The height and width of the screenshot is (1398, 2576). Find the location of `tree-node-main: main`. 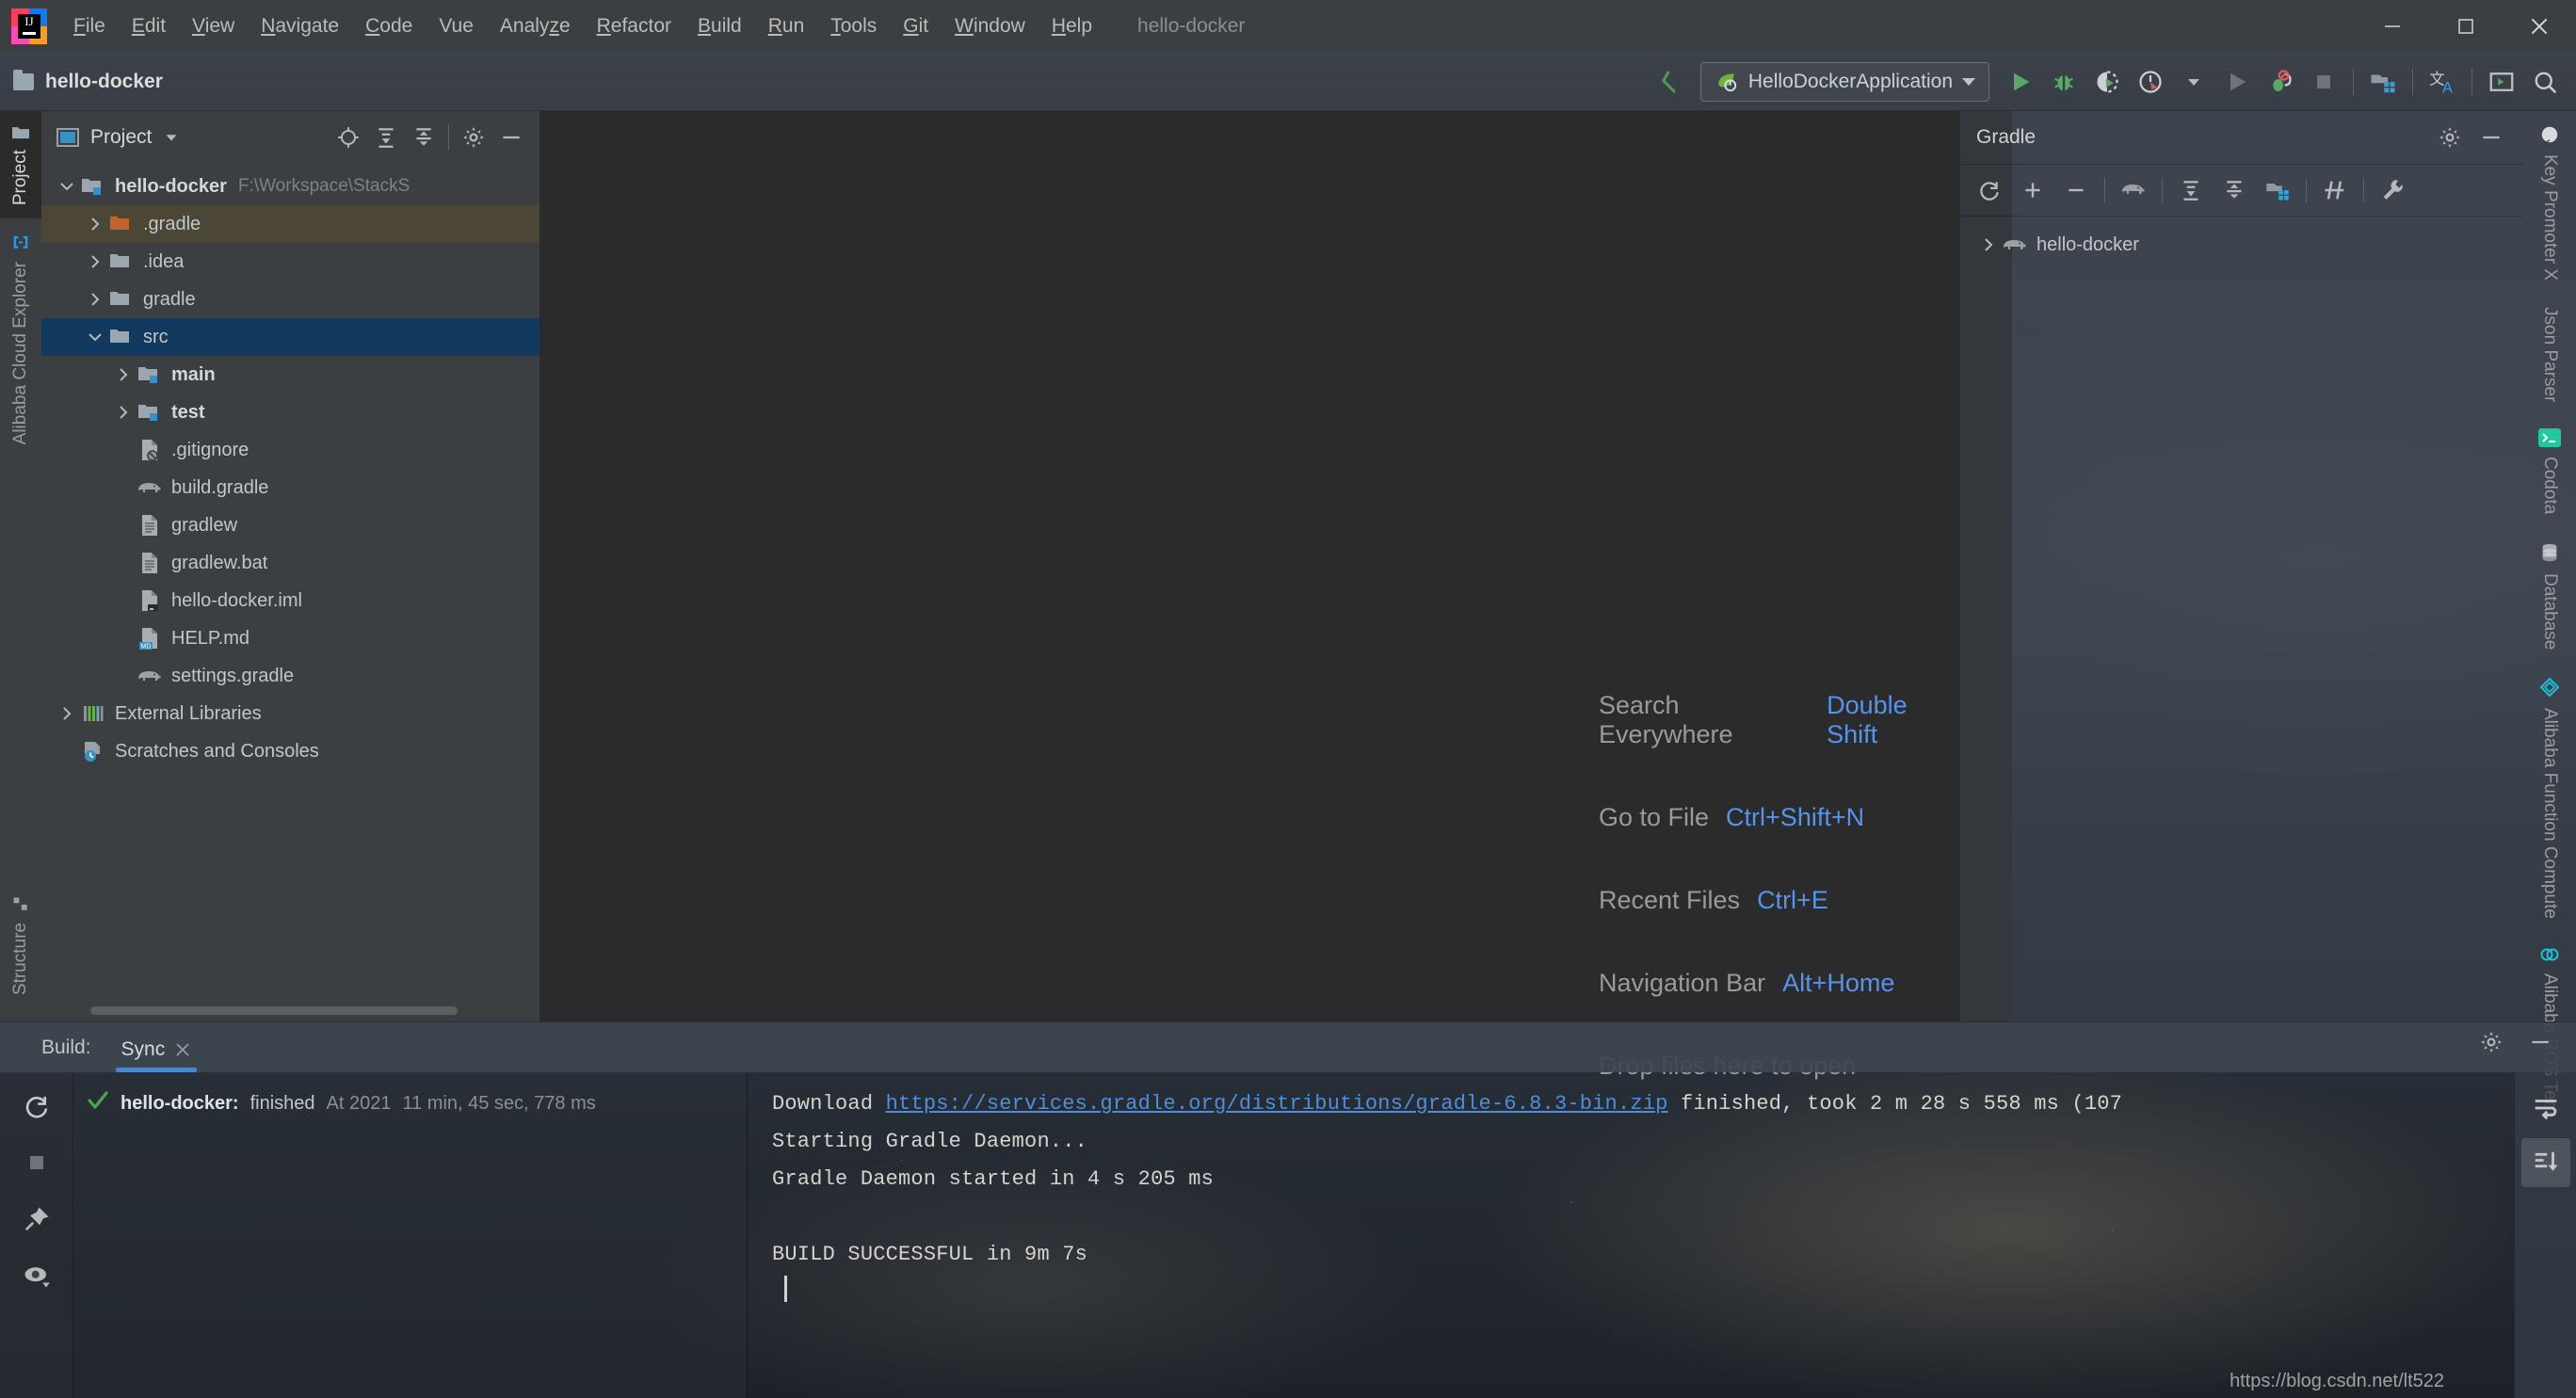

tree-node-main: main is located at coordinates (290, 375).